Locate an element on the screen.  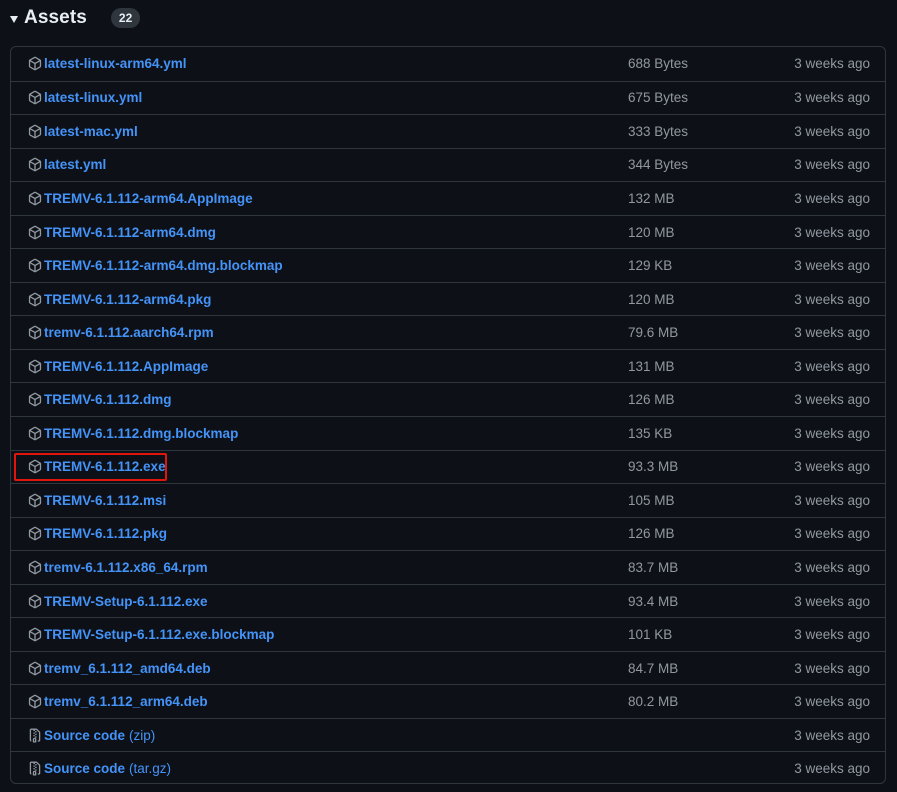
asset-link-tremv-6-1-112-x86-64-rpm: tremv-6.1.112.x86_64.rpm is located at coordinates (126, 567).